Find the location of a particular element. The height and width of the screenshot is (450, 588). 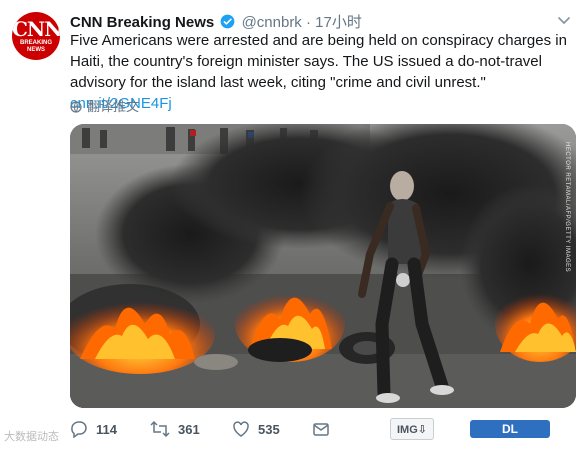

like-count: 535 is located at coordinates (269, 429).